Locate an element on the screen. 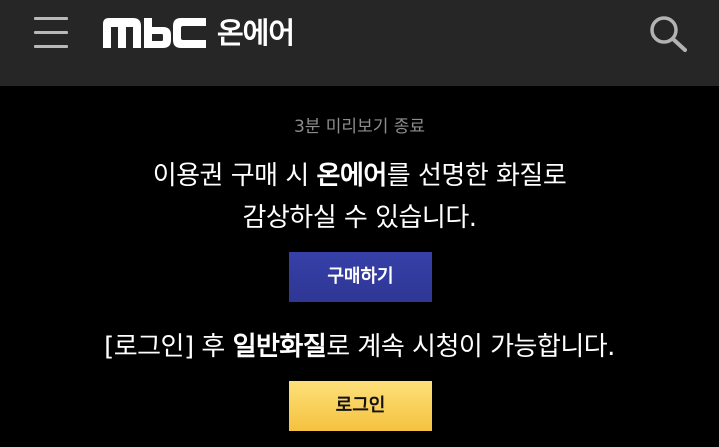  search-icon is located at coordinates (669, 34).